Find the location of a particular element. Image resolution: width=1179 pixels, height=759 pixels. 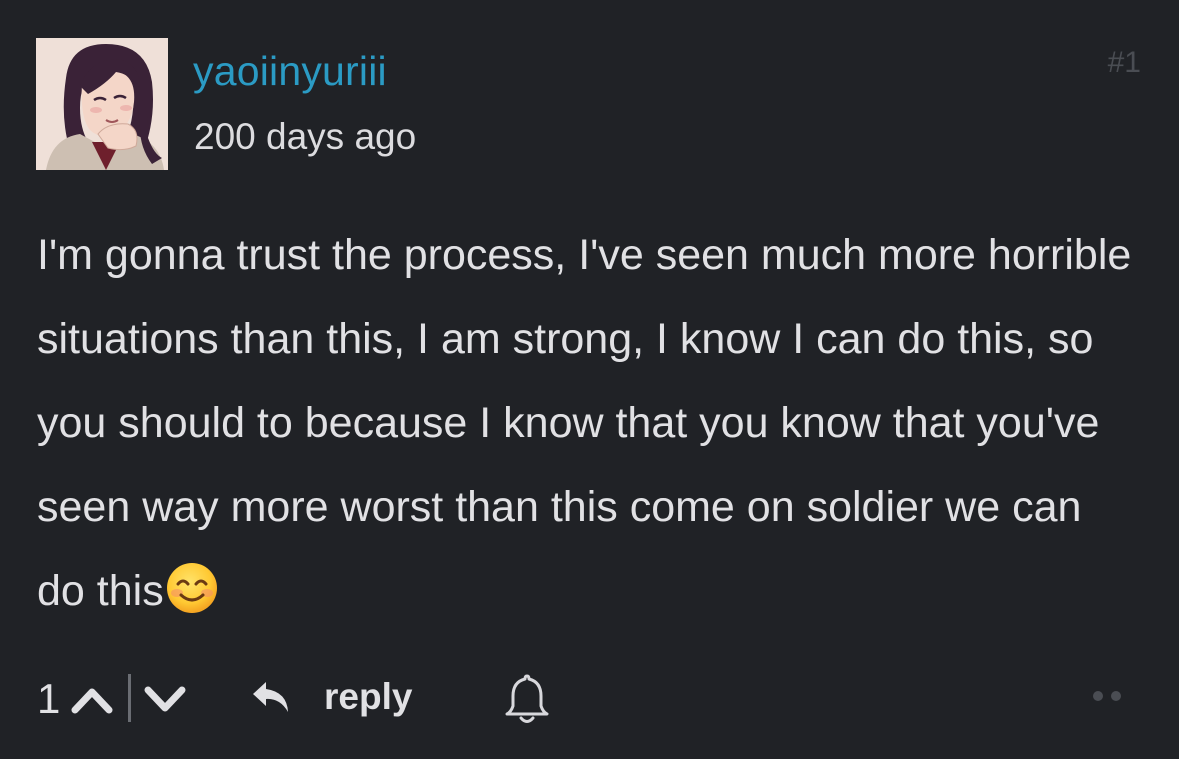

bell-icon is located at coordinates (527, 698).